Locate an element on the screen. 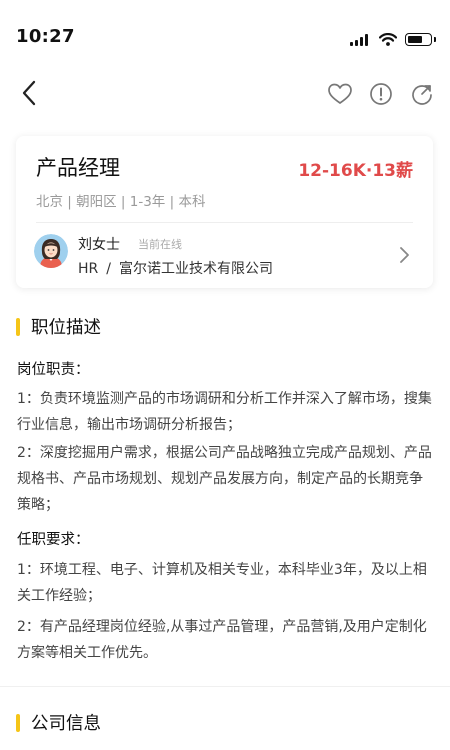 This screenshot has height=750, width=450. battery-icon is located at coordinates (420, 39).